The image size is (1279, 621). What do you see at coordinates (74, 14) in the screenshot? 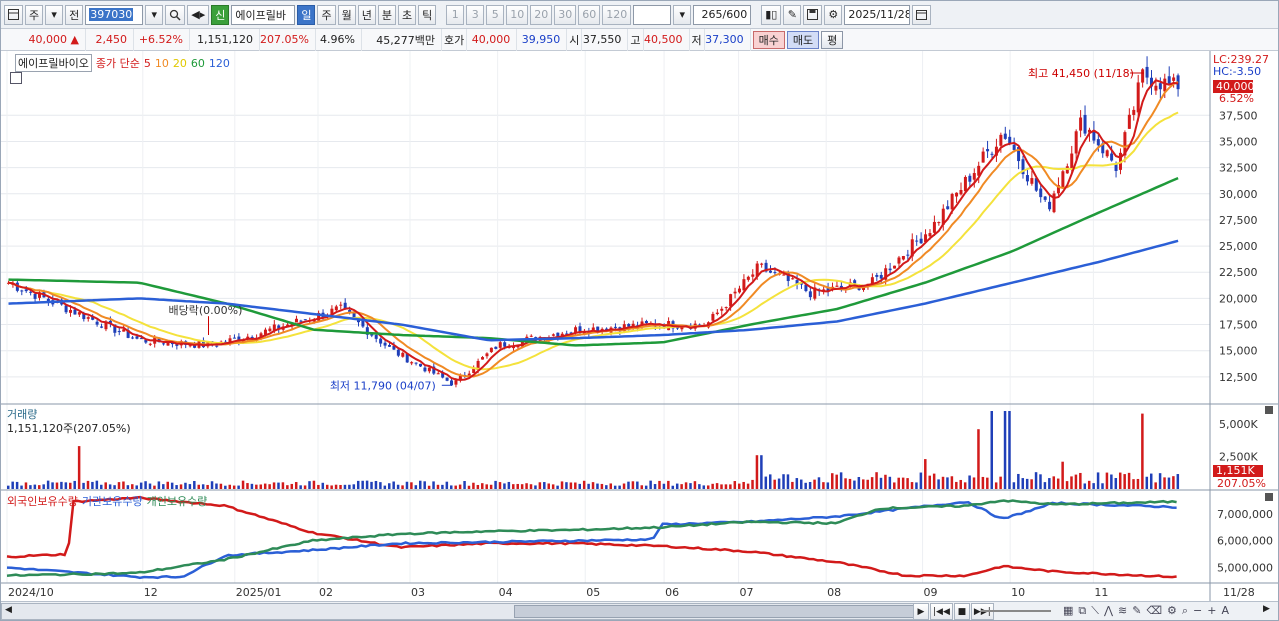
I see `prev-button: 전` at bounding box center [74, 14].